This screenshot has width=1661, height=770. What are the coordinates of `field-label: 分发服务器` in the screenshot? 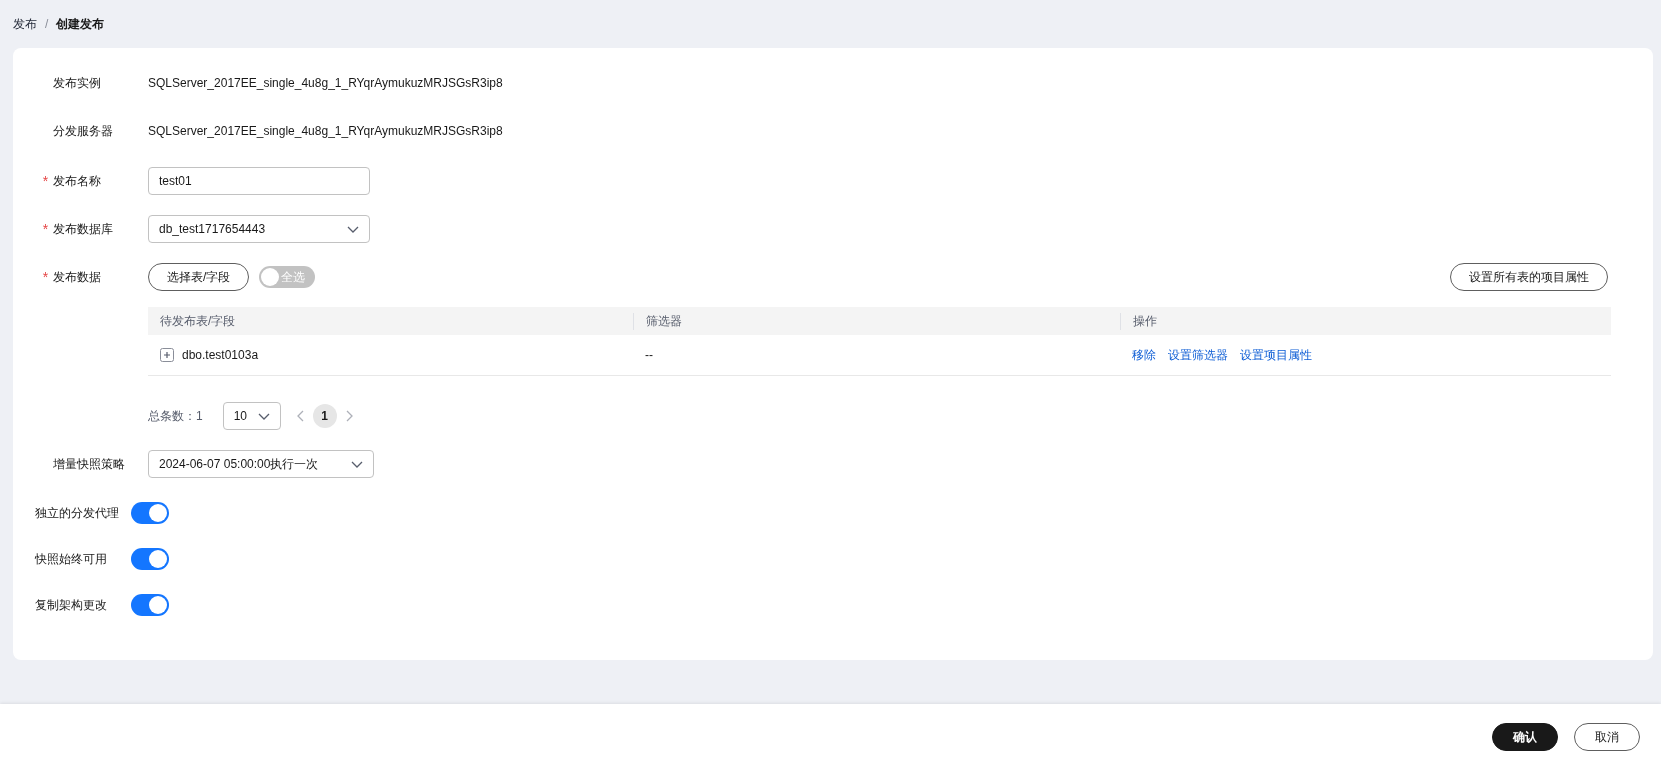 It's located at (83, 131).